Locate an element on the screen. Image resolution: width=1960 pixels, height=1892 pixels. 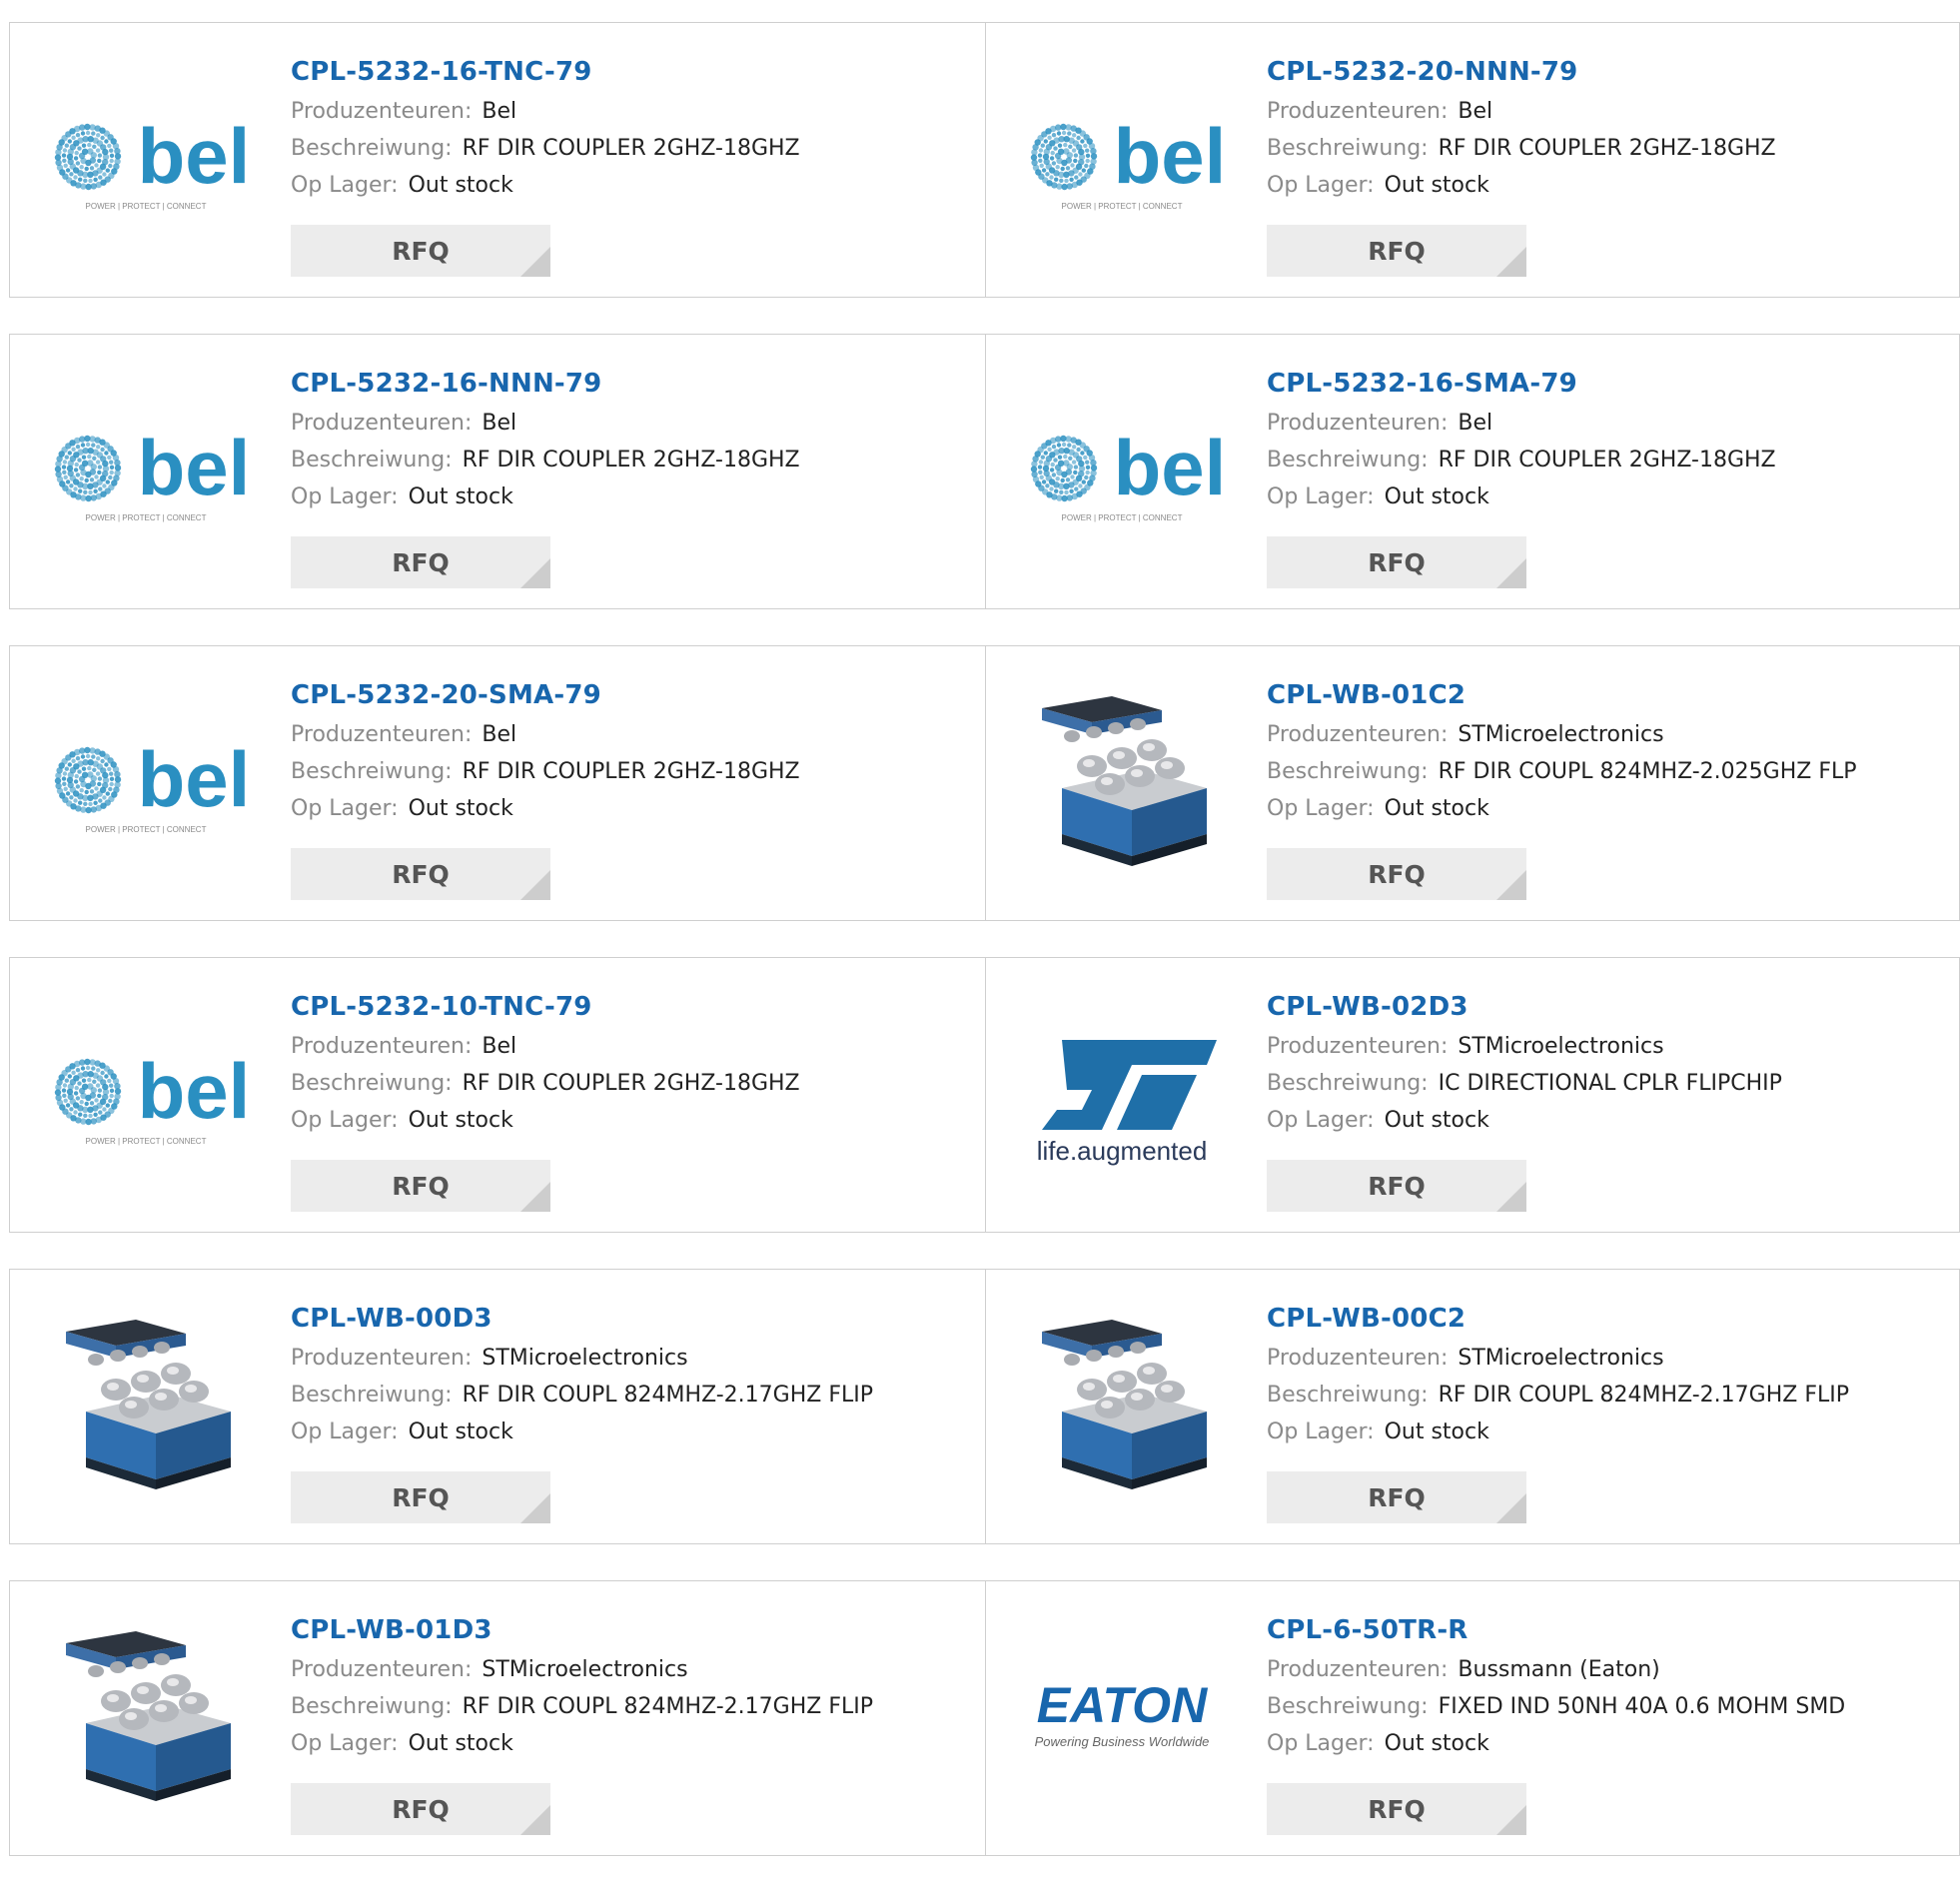
part-number-link: CPL-WB-01D3 is located at coordinates (628, 1630).